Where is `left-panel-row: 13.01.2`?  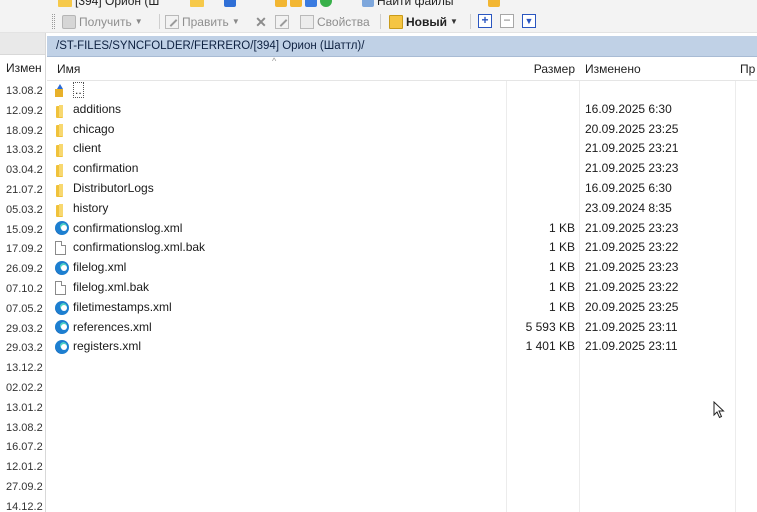 left-panel-row: 13.01.2 is located at coordinates (22, 409).